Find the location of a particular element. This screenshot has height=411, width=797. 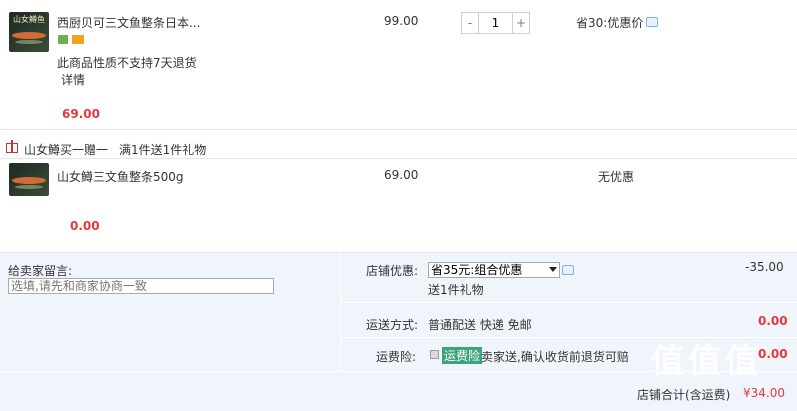

shop-discount-select: 省35元:组合优惠 is located at coordinates (494, 270).